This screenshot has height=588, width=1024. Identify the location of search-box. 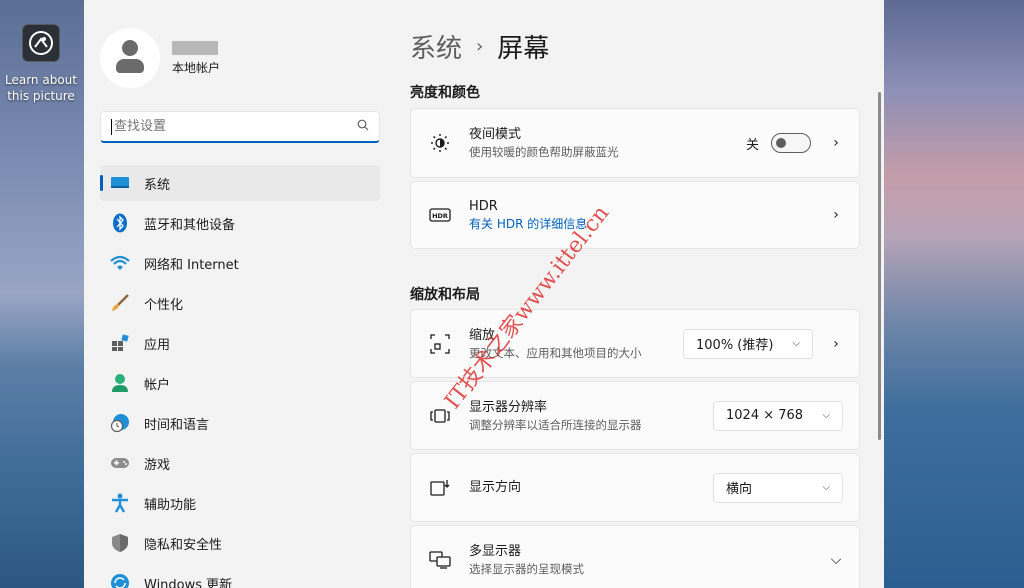
(240, 127).